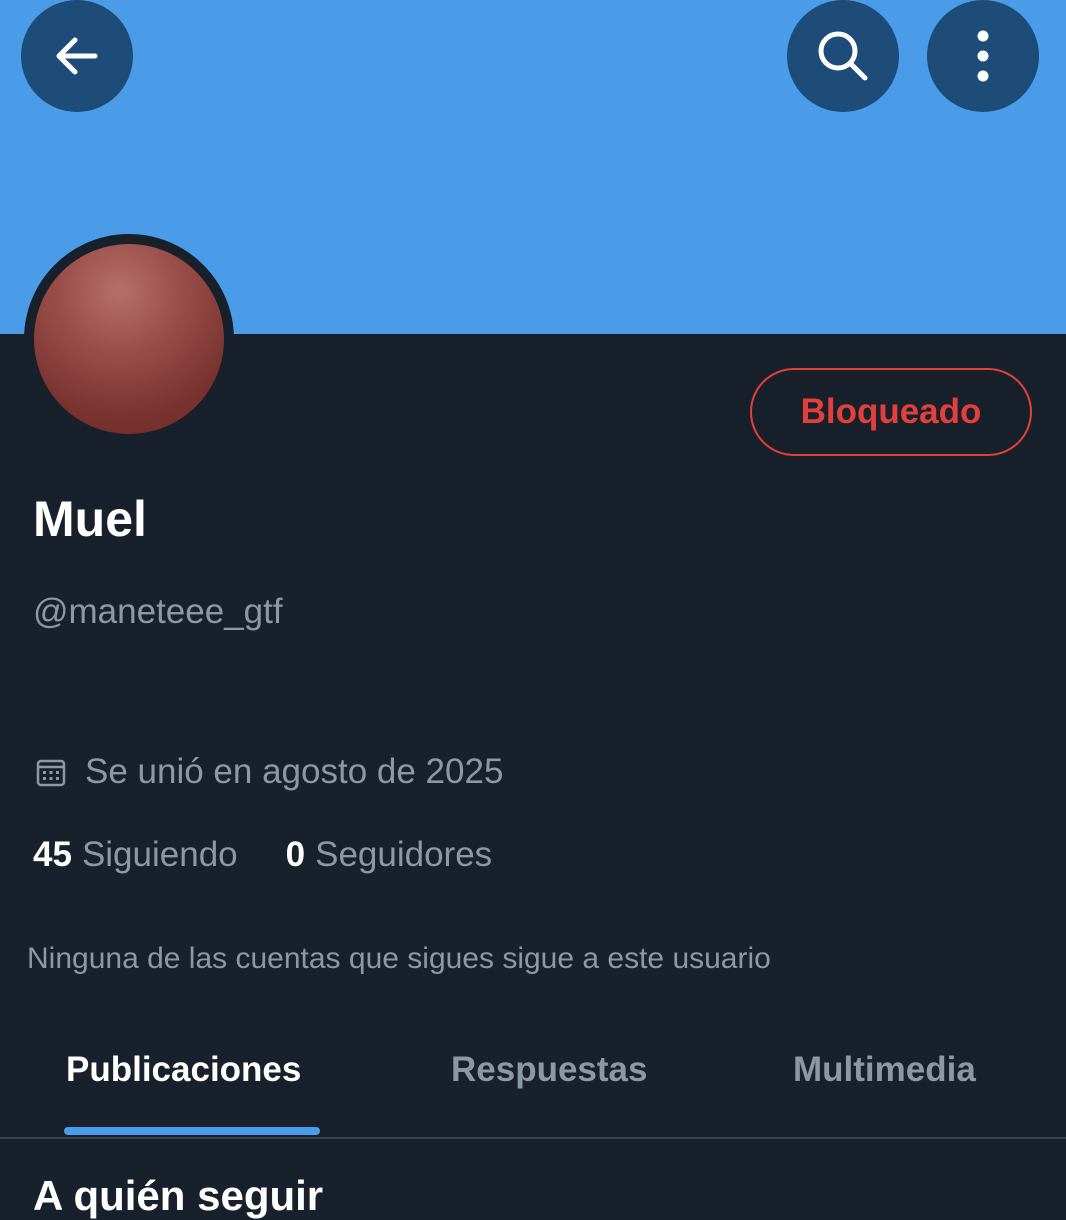 The height and width of the screenshot is (1220, 1066). What do you see at coordinates (295, 854) in the screenshot?
I see `followers-count: 0` at bounding box center [295, 854].